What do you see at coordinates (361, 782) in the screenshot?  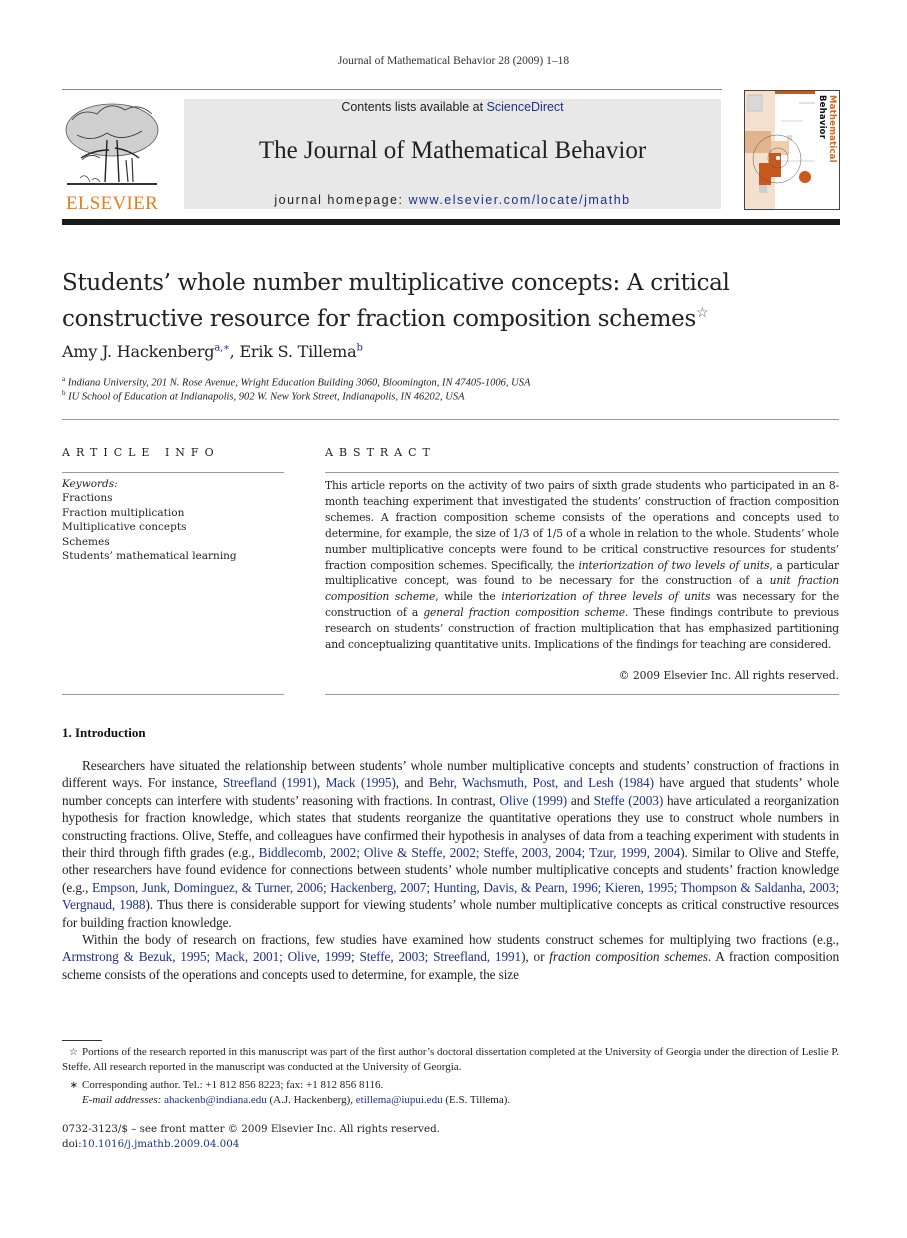 I see `citation-link: Mack (1995)` at bounding box center [361, 782].